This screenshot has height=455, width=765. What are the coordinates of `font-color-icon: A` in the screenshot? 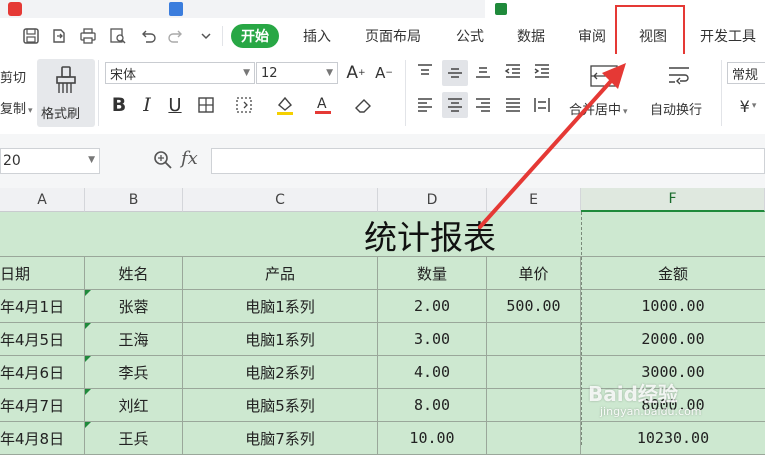 It's located at (323, 105).